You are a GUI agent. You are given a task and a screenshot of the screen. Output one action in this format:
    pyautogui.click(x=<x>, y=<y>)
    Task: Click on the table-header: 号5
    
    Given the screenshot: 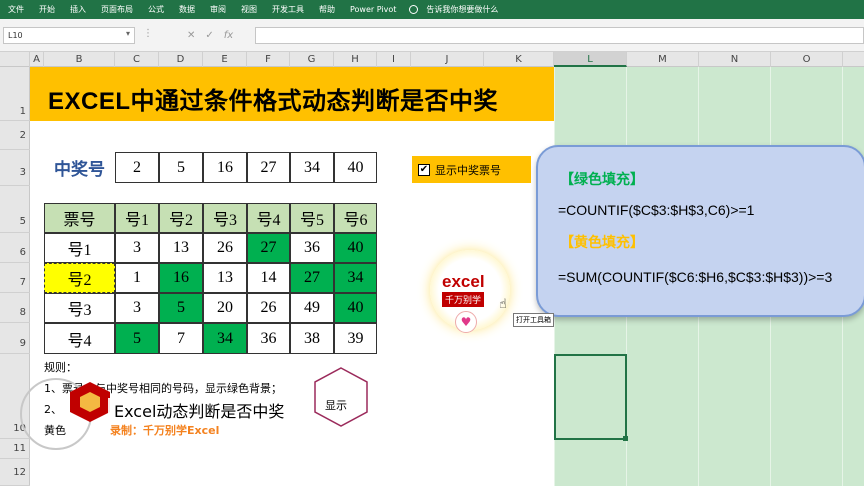 What is the action you would take?
    pyautogui.click(x=312, y=218)
    